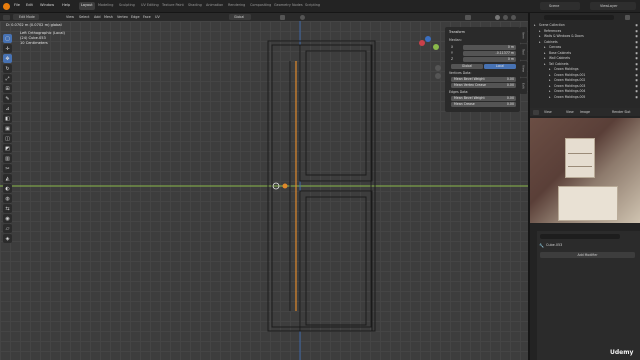 The width and height of the screenshot is (640, 360). What do you see at coordinates (7, 68) in the screenshot?
I see `rotate-tool-icon: ↻` at bounding box center [7, 68].